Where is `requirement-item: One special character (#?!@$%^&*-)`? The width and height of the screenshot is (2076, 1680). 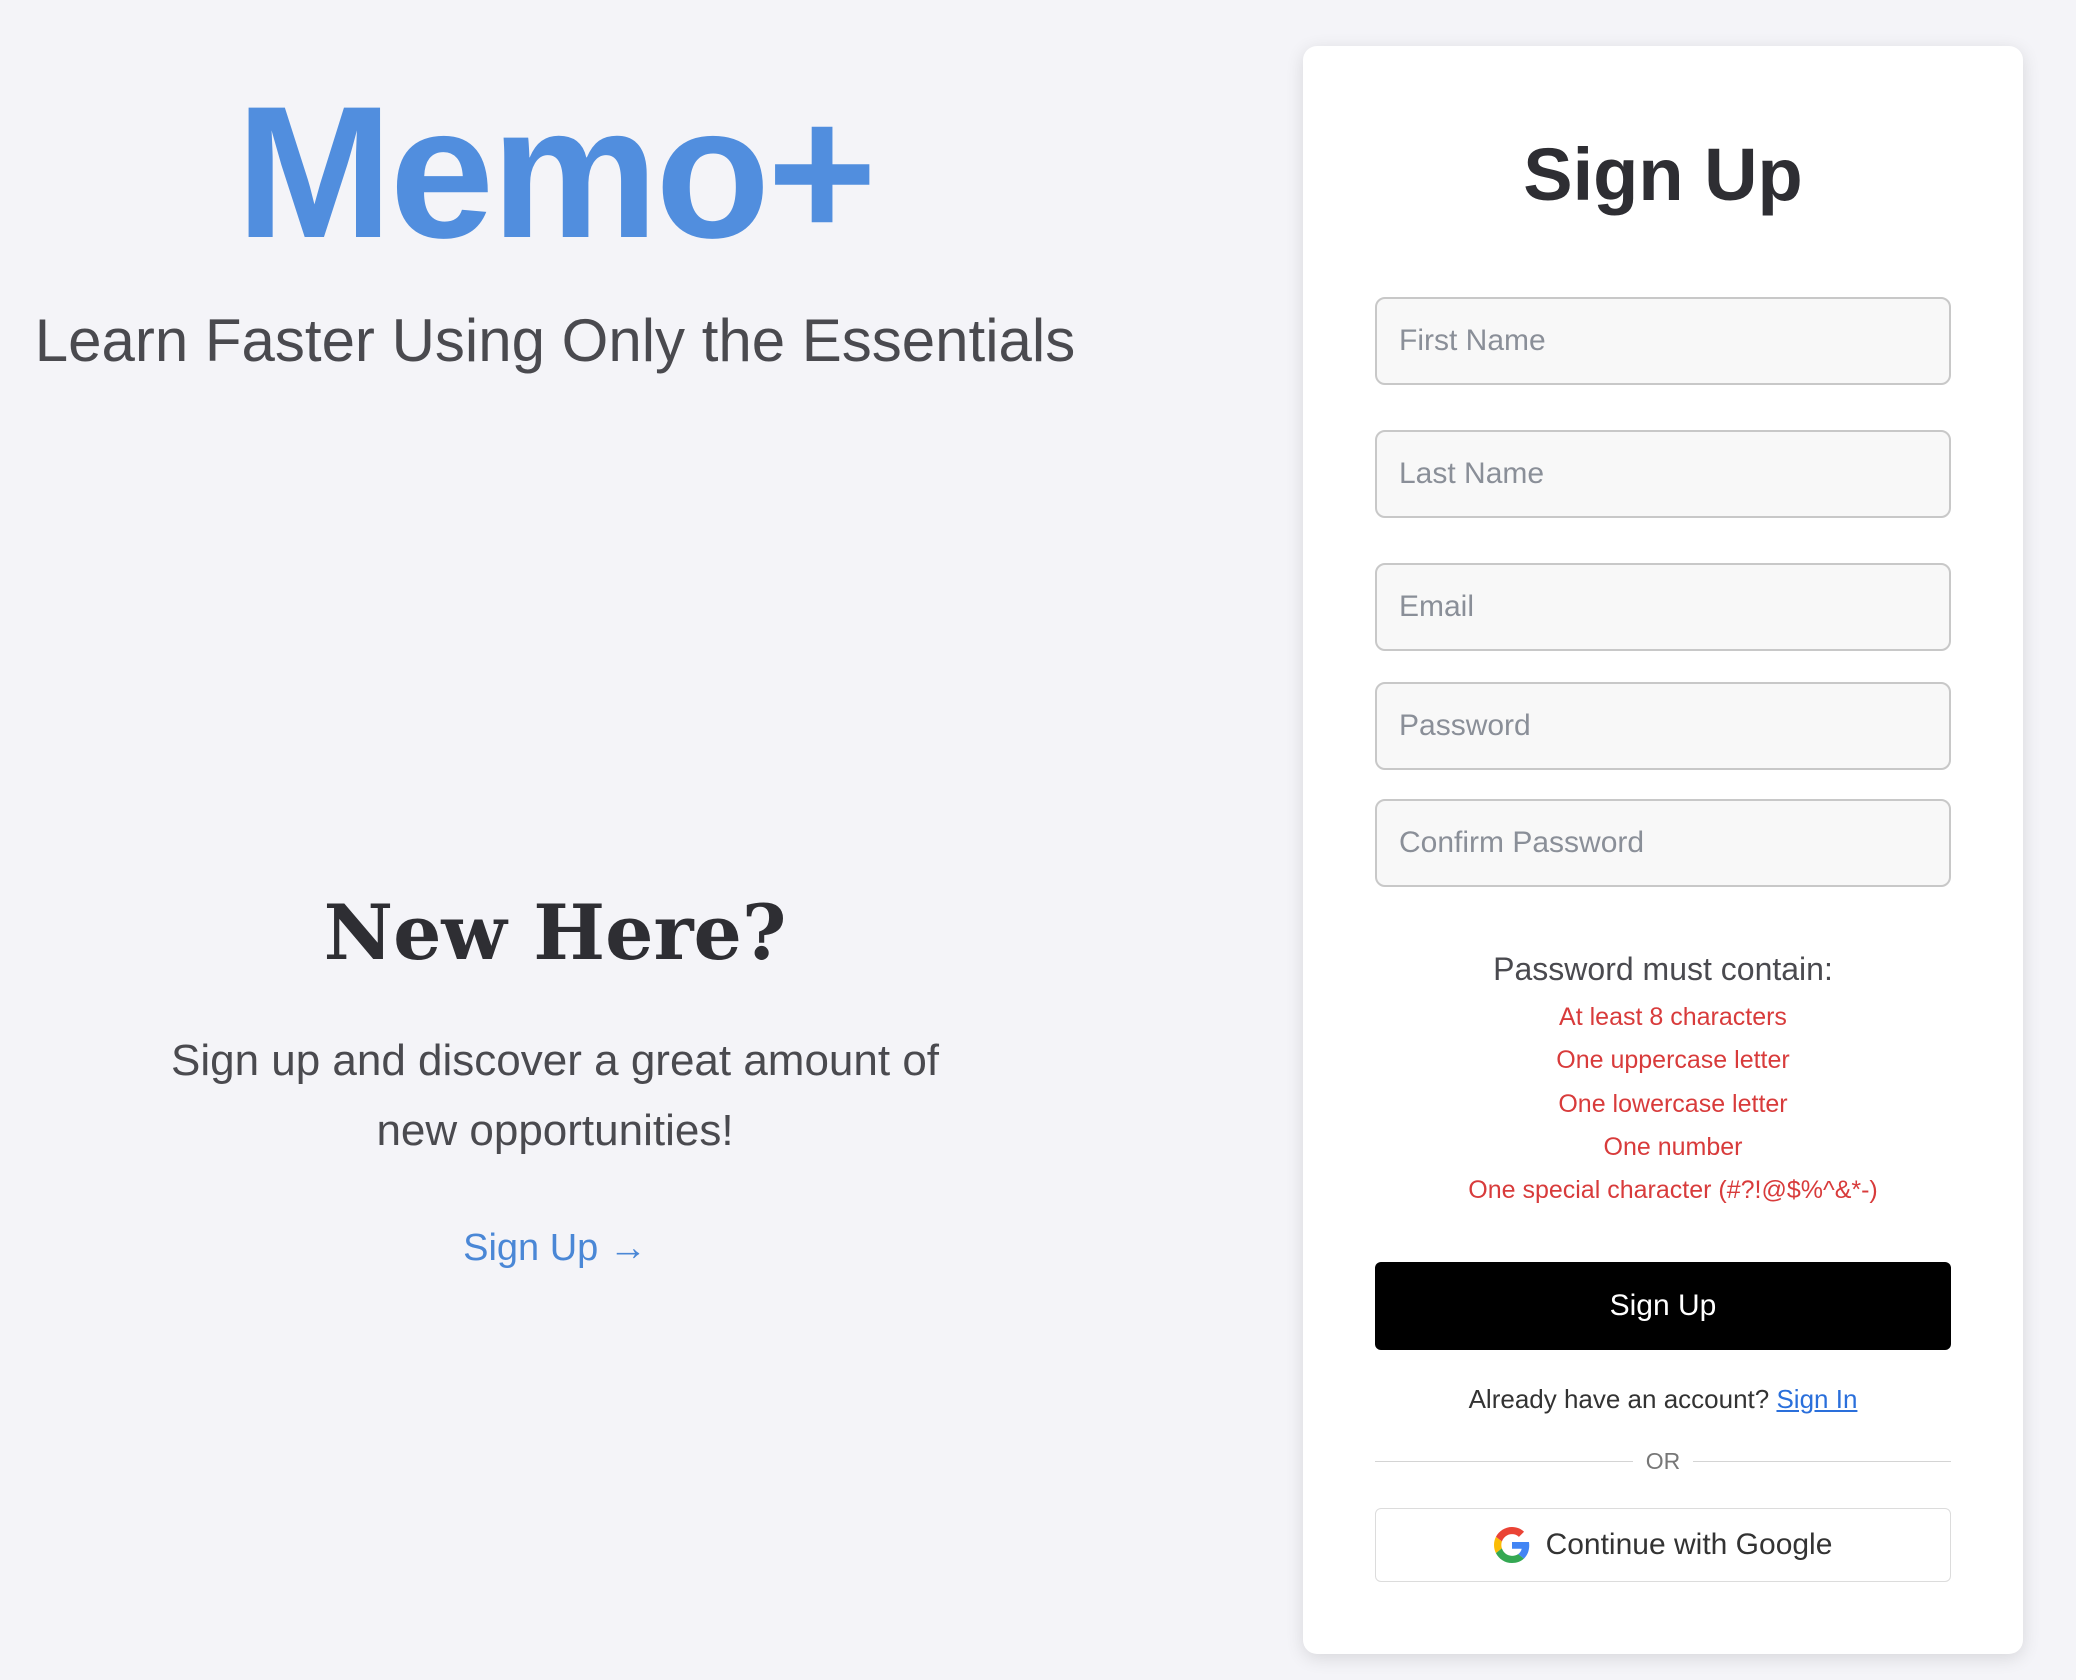
requirement-item: One special character (#?!@$%^&*-) is located at coordinates (1673, 1190).